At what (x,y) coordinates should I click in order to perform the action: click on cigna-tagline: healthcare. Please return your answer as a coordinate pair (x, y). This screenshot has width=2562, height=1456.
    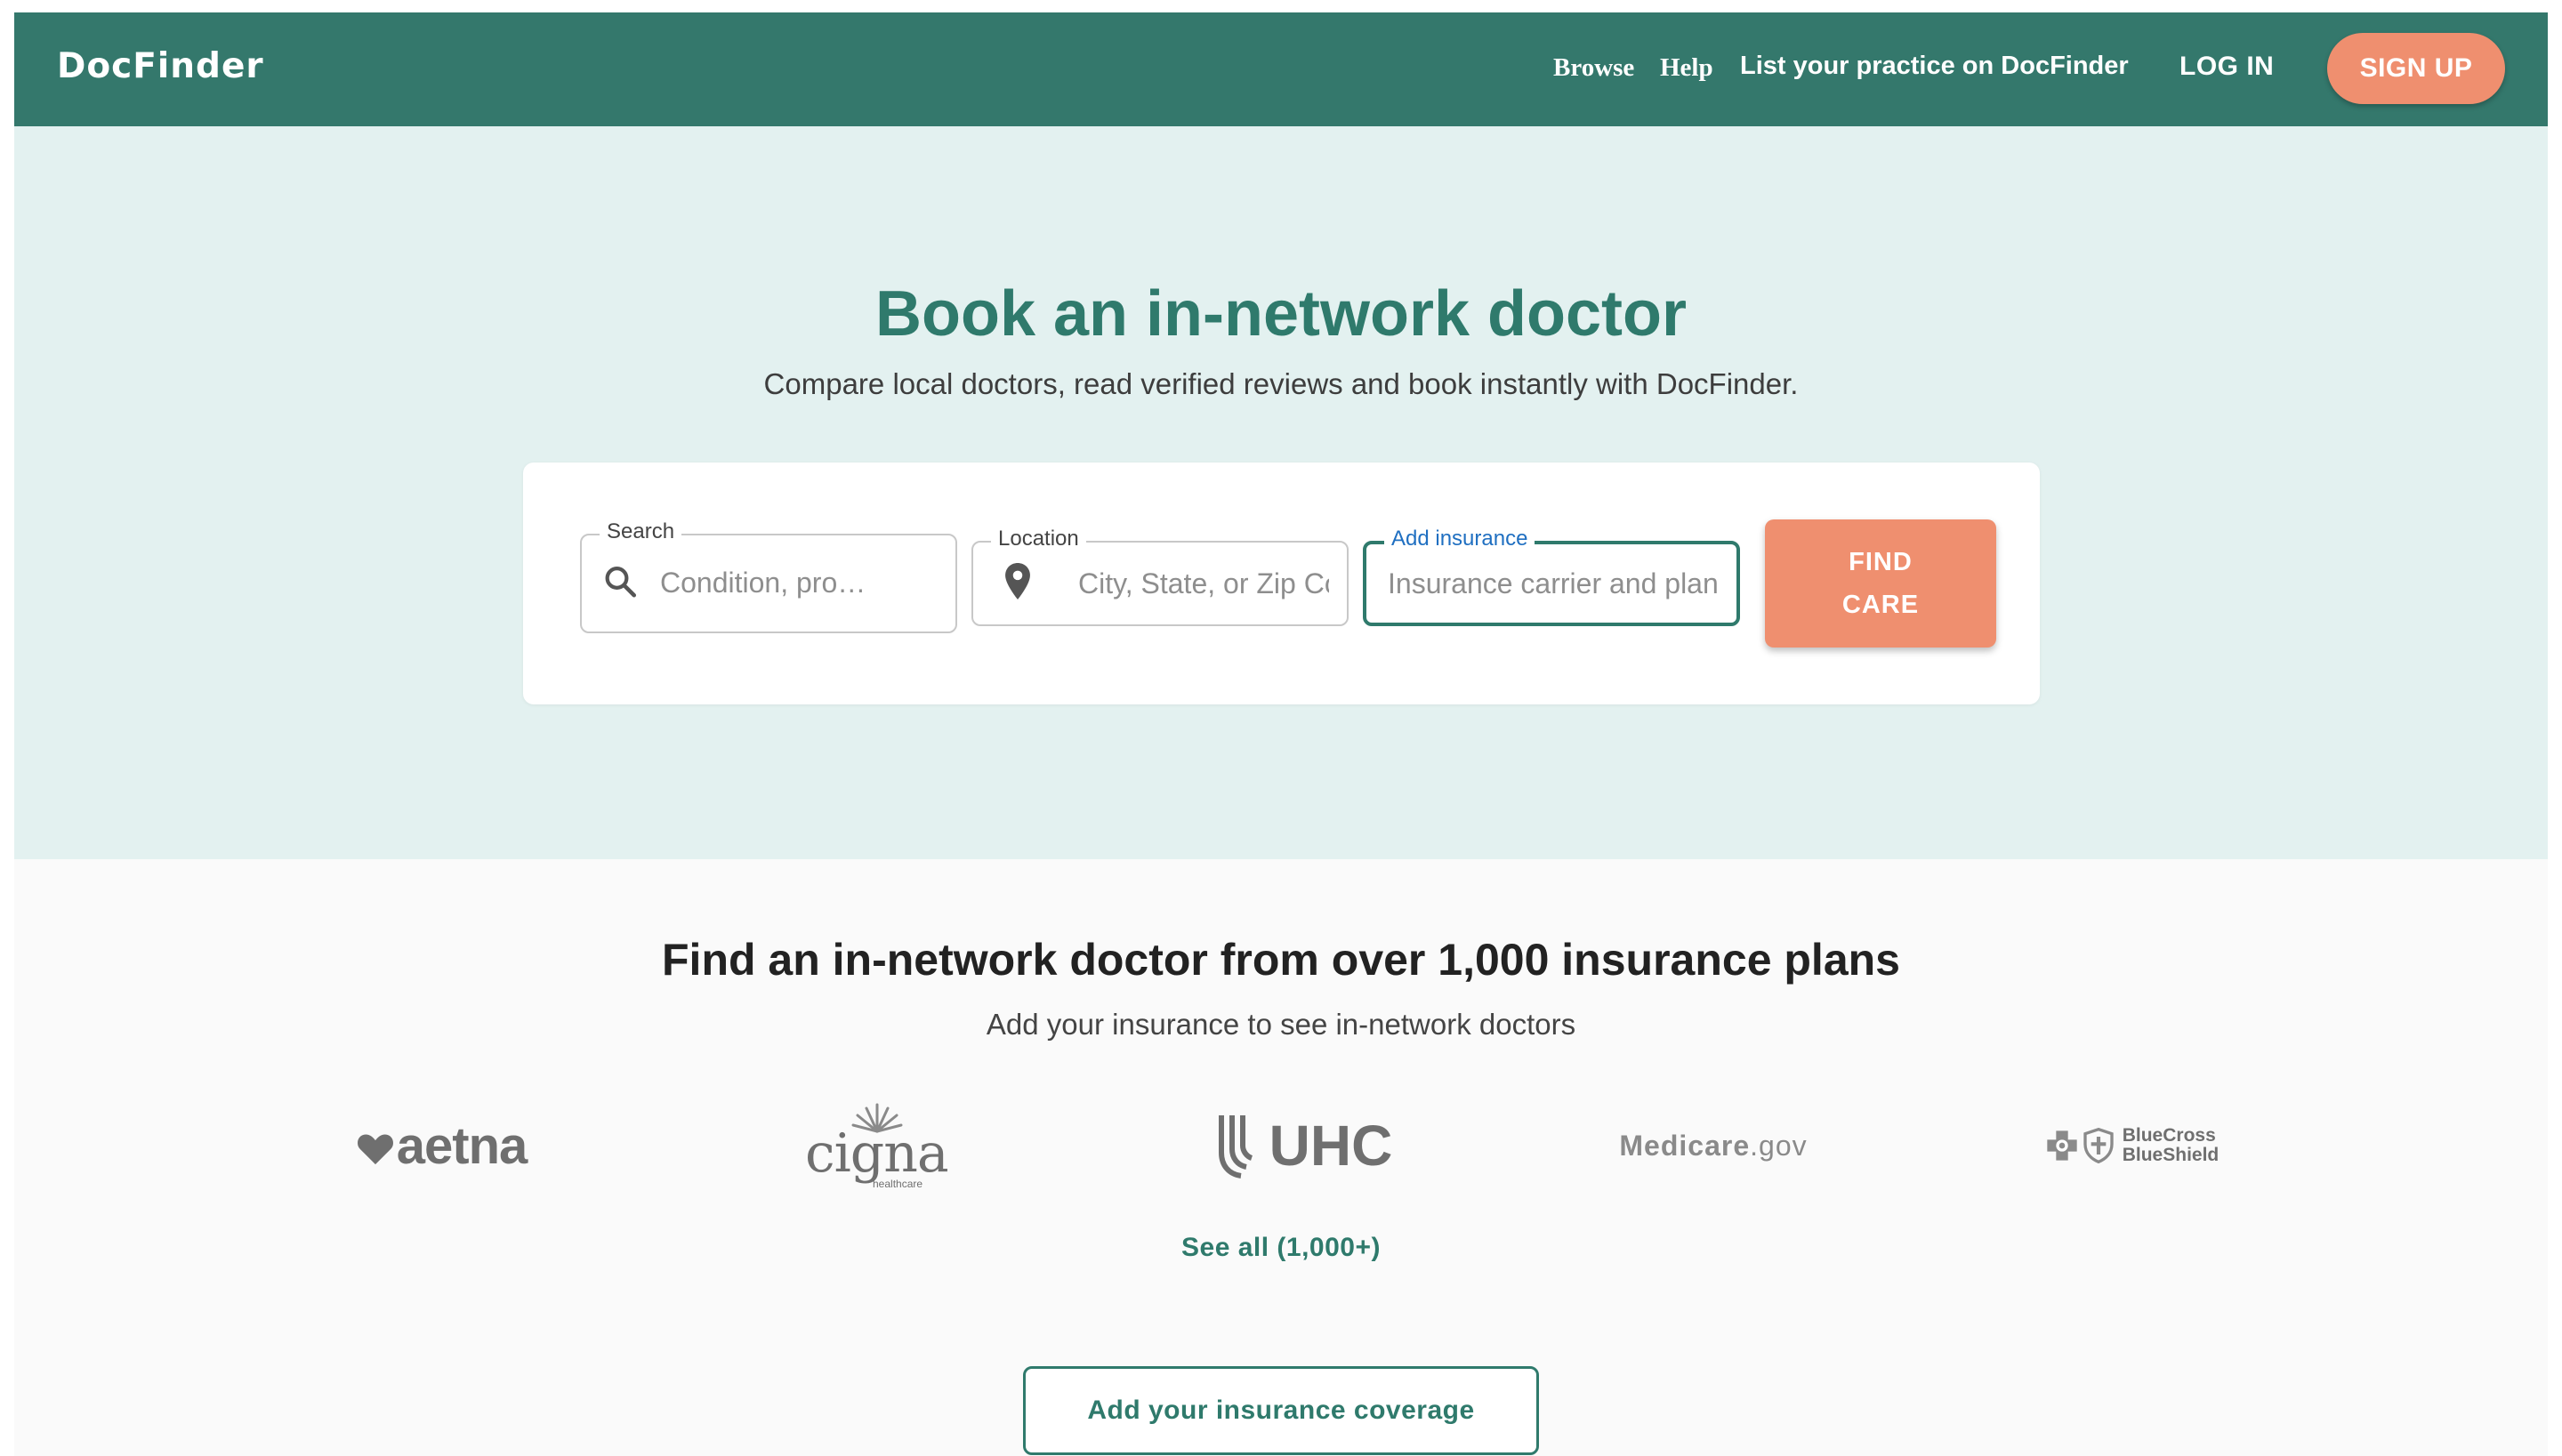
    Looking at the image, I should click on (898, 1184).